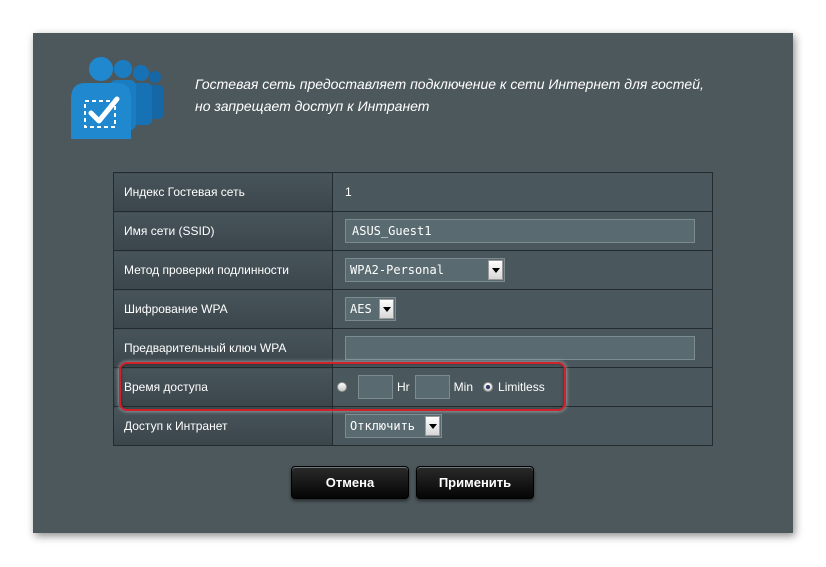 The height and width of the screenshot is (567, 826). I want to click on row-psk: Предварительный ключ WPA, so click(413, 348).